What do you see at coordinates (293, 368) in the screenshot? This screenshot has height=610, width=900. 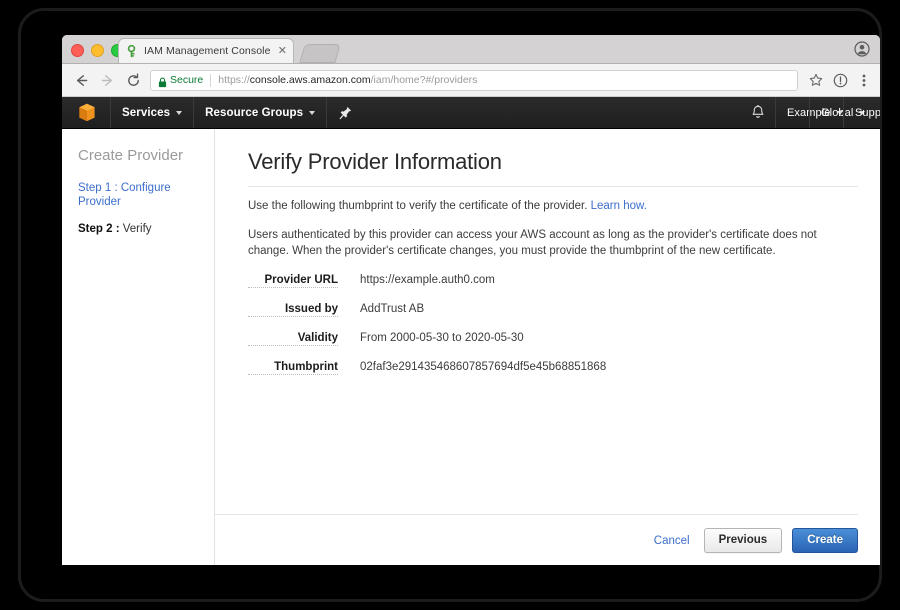 I see `detail-label: Thumbprint` at bounding box center [293, 368].